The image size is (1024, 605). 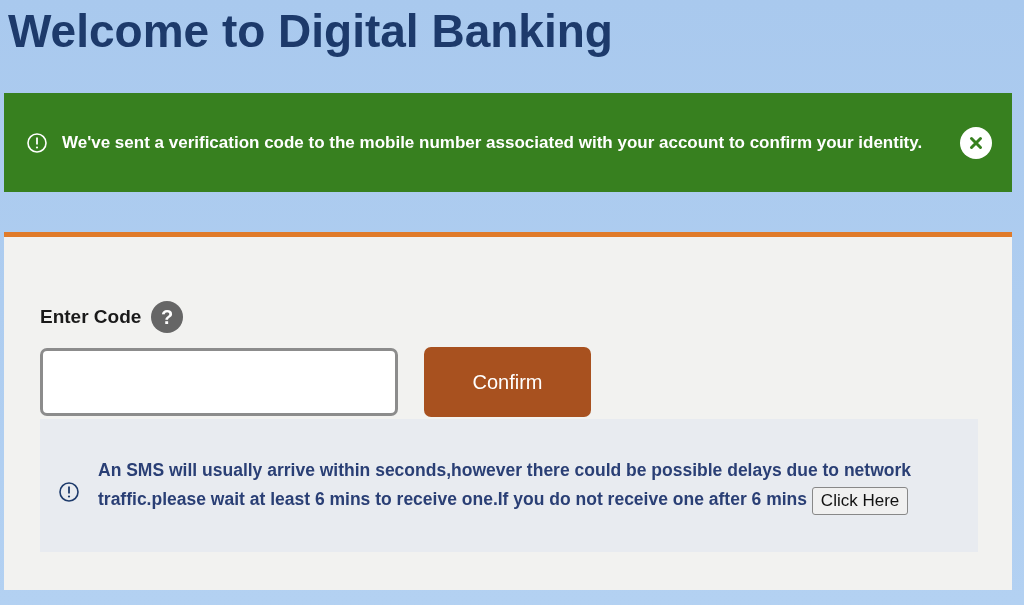 What do you see at coordinates (507, 382) in the screenshot?
I see `confirm-button: Confirm` at bounding box center [507, 382].